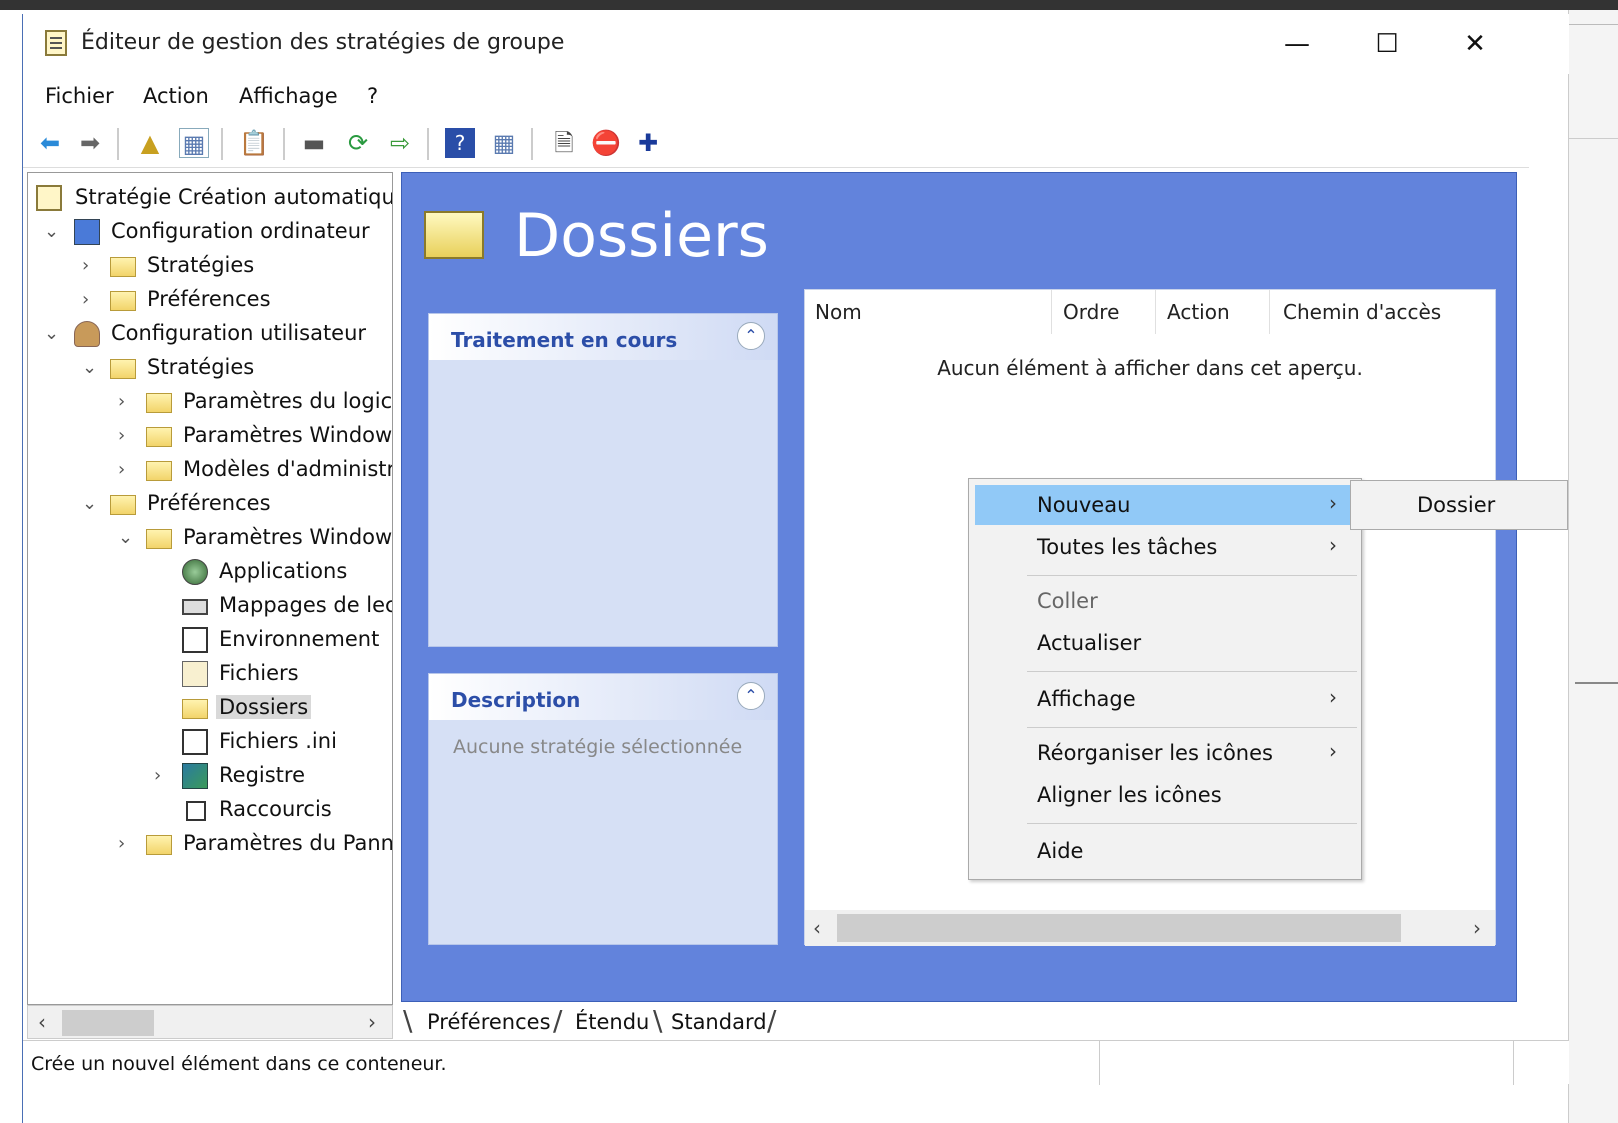 This screenshot has width=1618, height=1123. I want to click on column-header-action: Action, so click(1198, 312).